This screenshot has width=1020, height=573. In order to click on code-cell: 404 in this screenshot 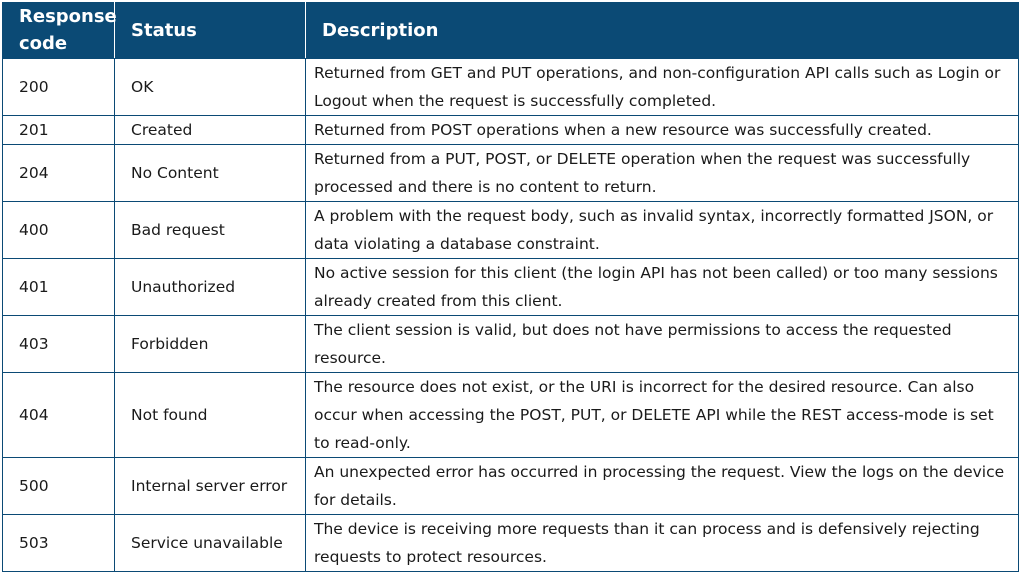, I will do `click(58, 415)`.